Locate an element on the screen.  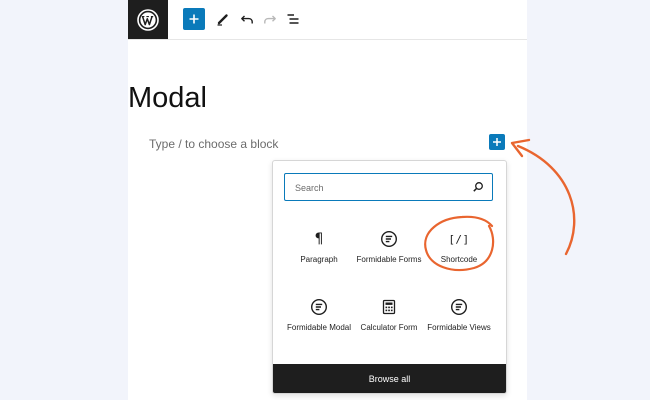
block-label: Shortcode is located at coordinates (459, 259).